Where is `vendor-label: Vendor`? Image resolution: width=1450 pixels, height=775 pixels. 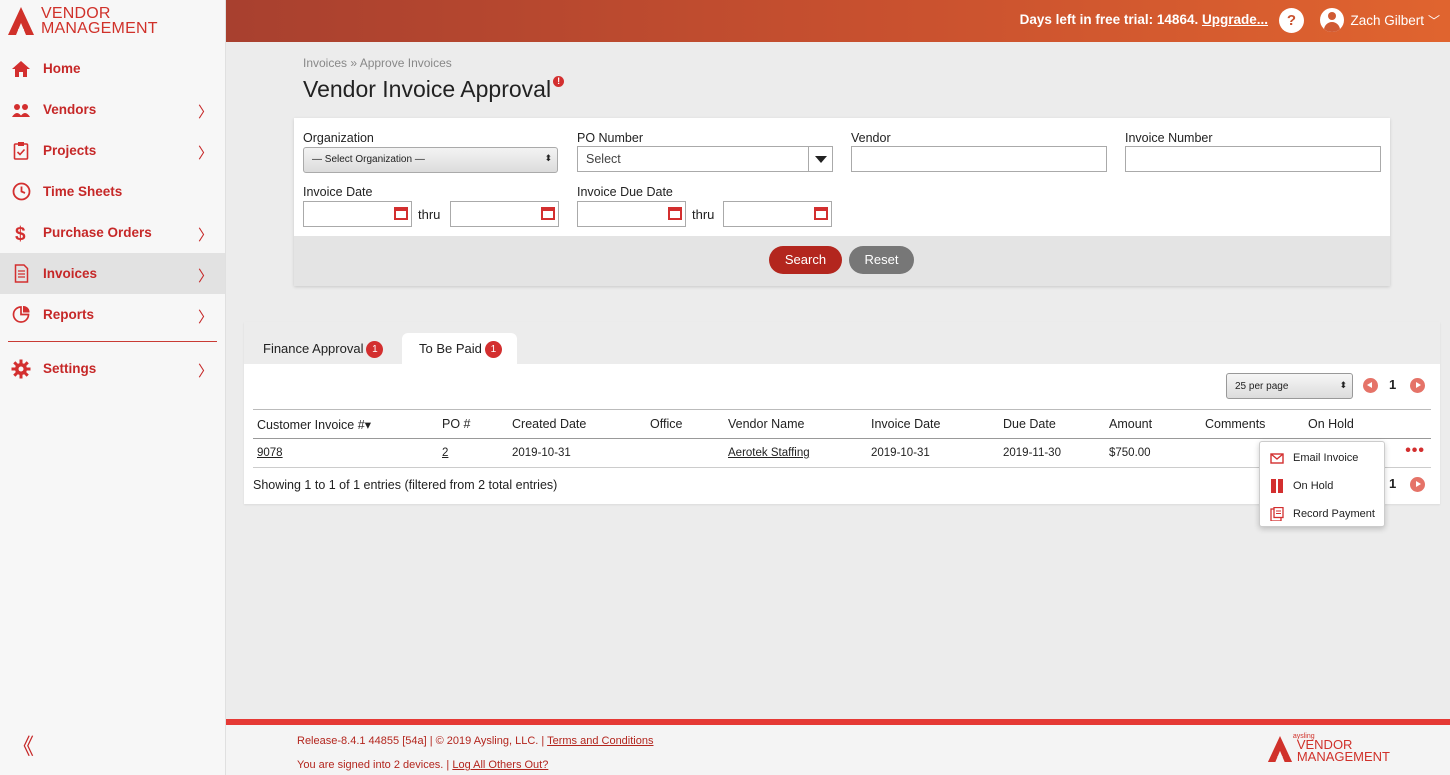 vendor-label: Vendor is located at coordinates (871, 138).